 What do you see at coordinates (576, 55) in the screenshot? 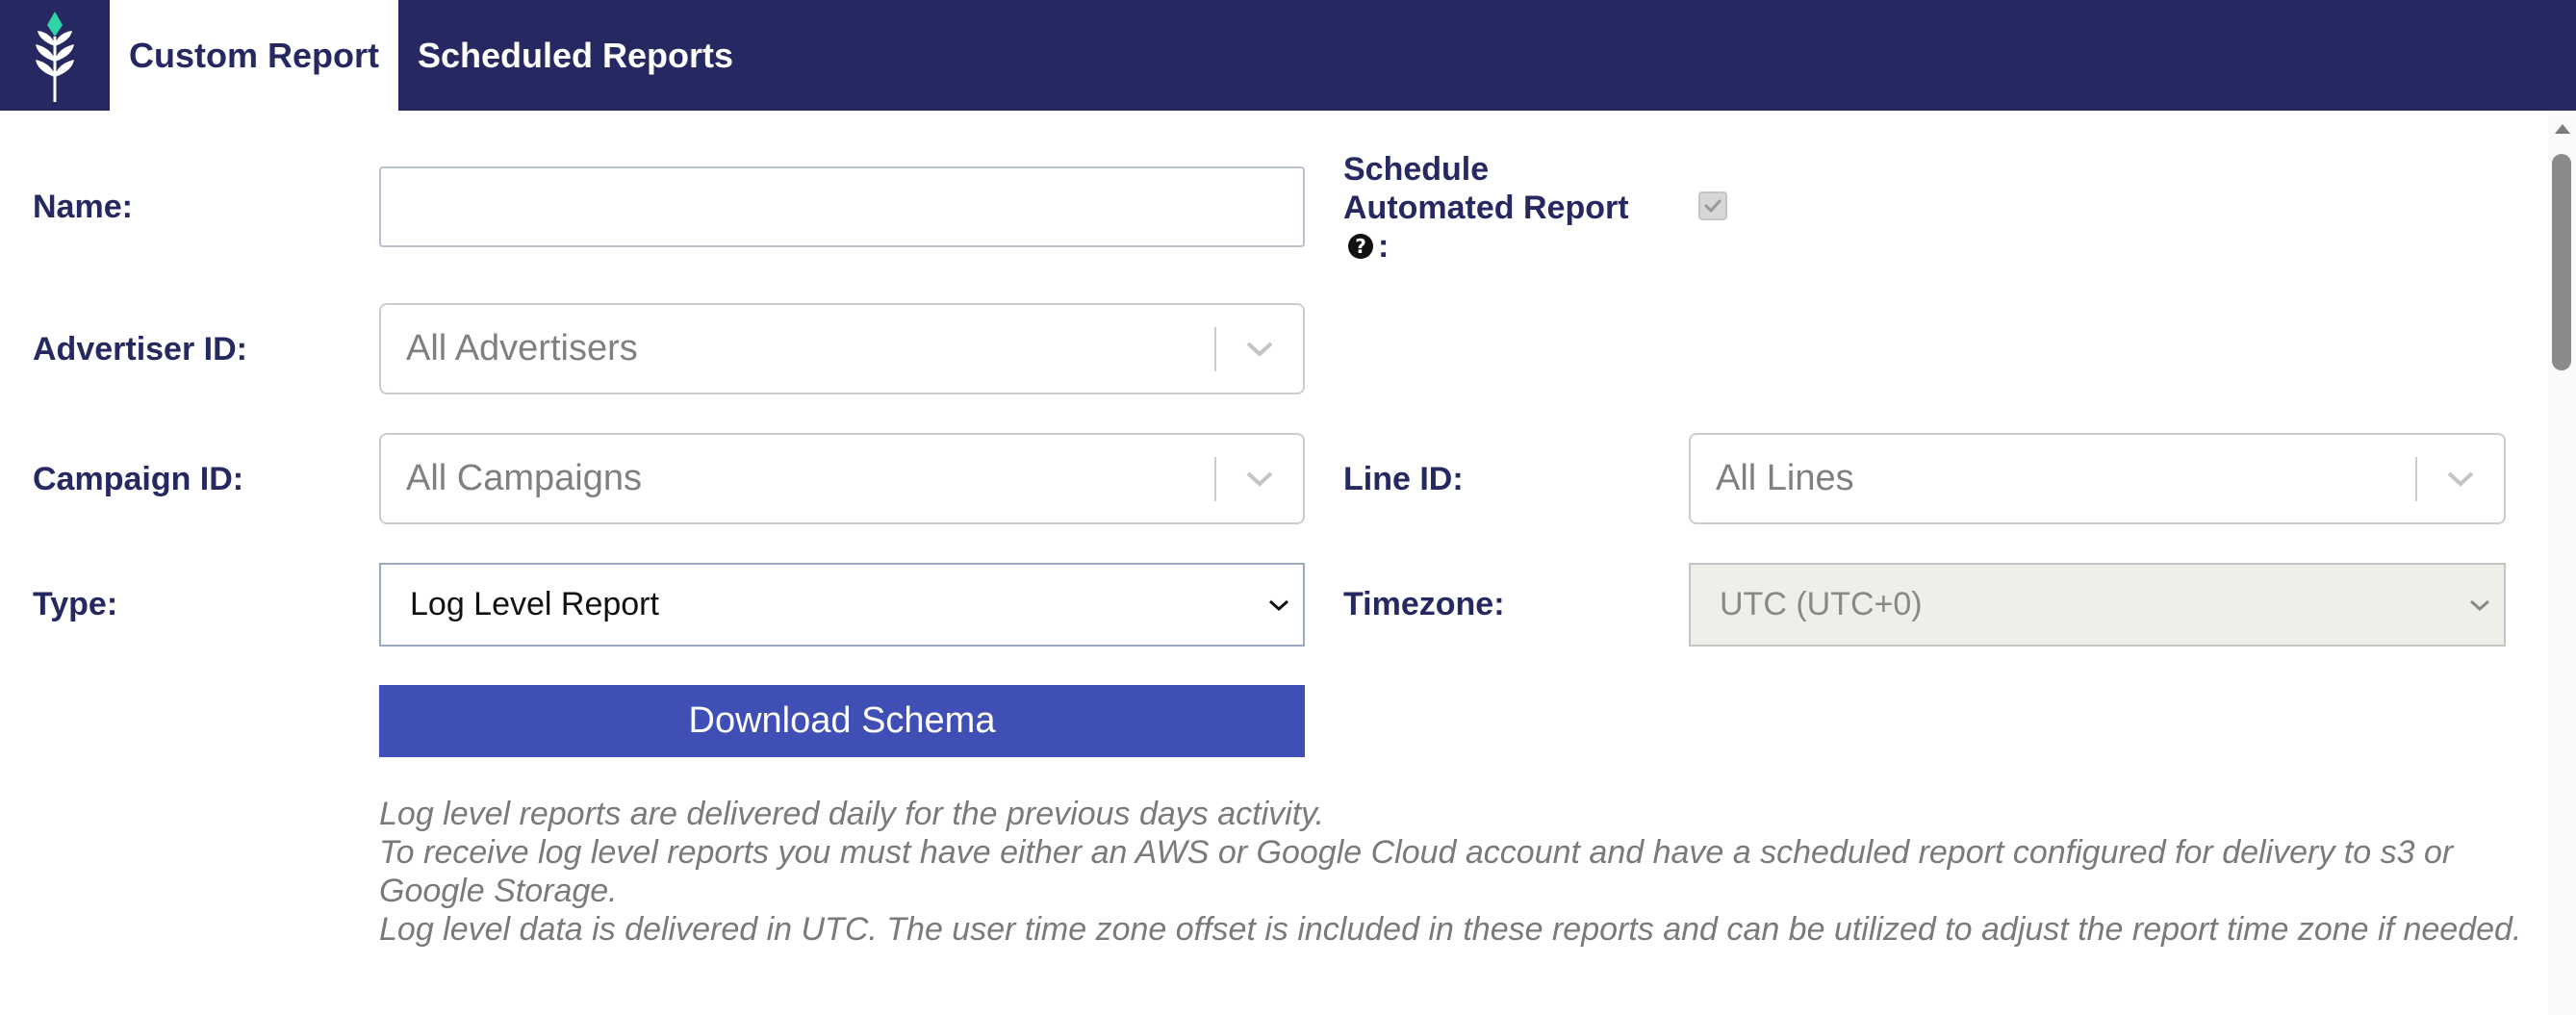
I see `tab-scheduled-reports-label: Scheduled Reports` at bounding box center [576, 55].